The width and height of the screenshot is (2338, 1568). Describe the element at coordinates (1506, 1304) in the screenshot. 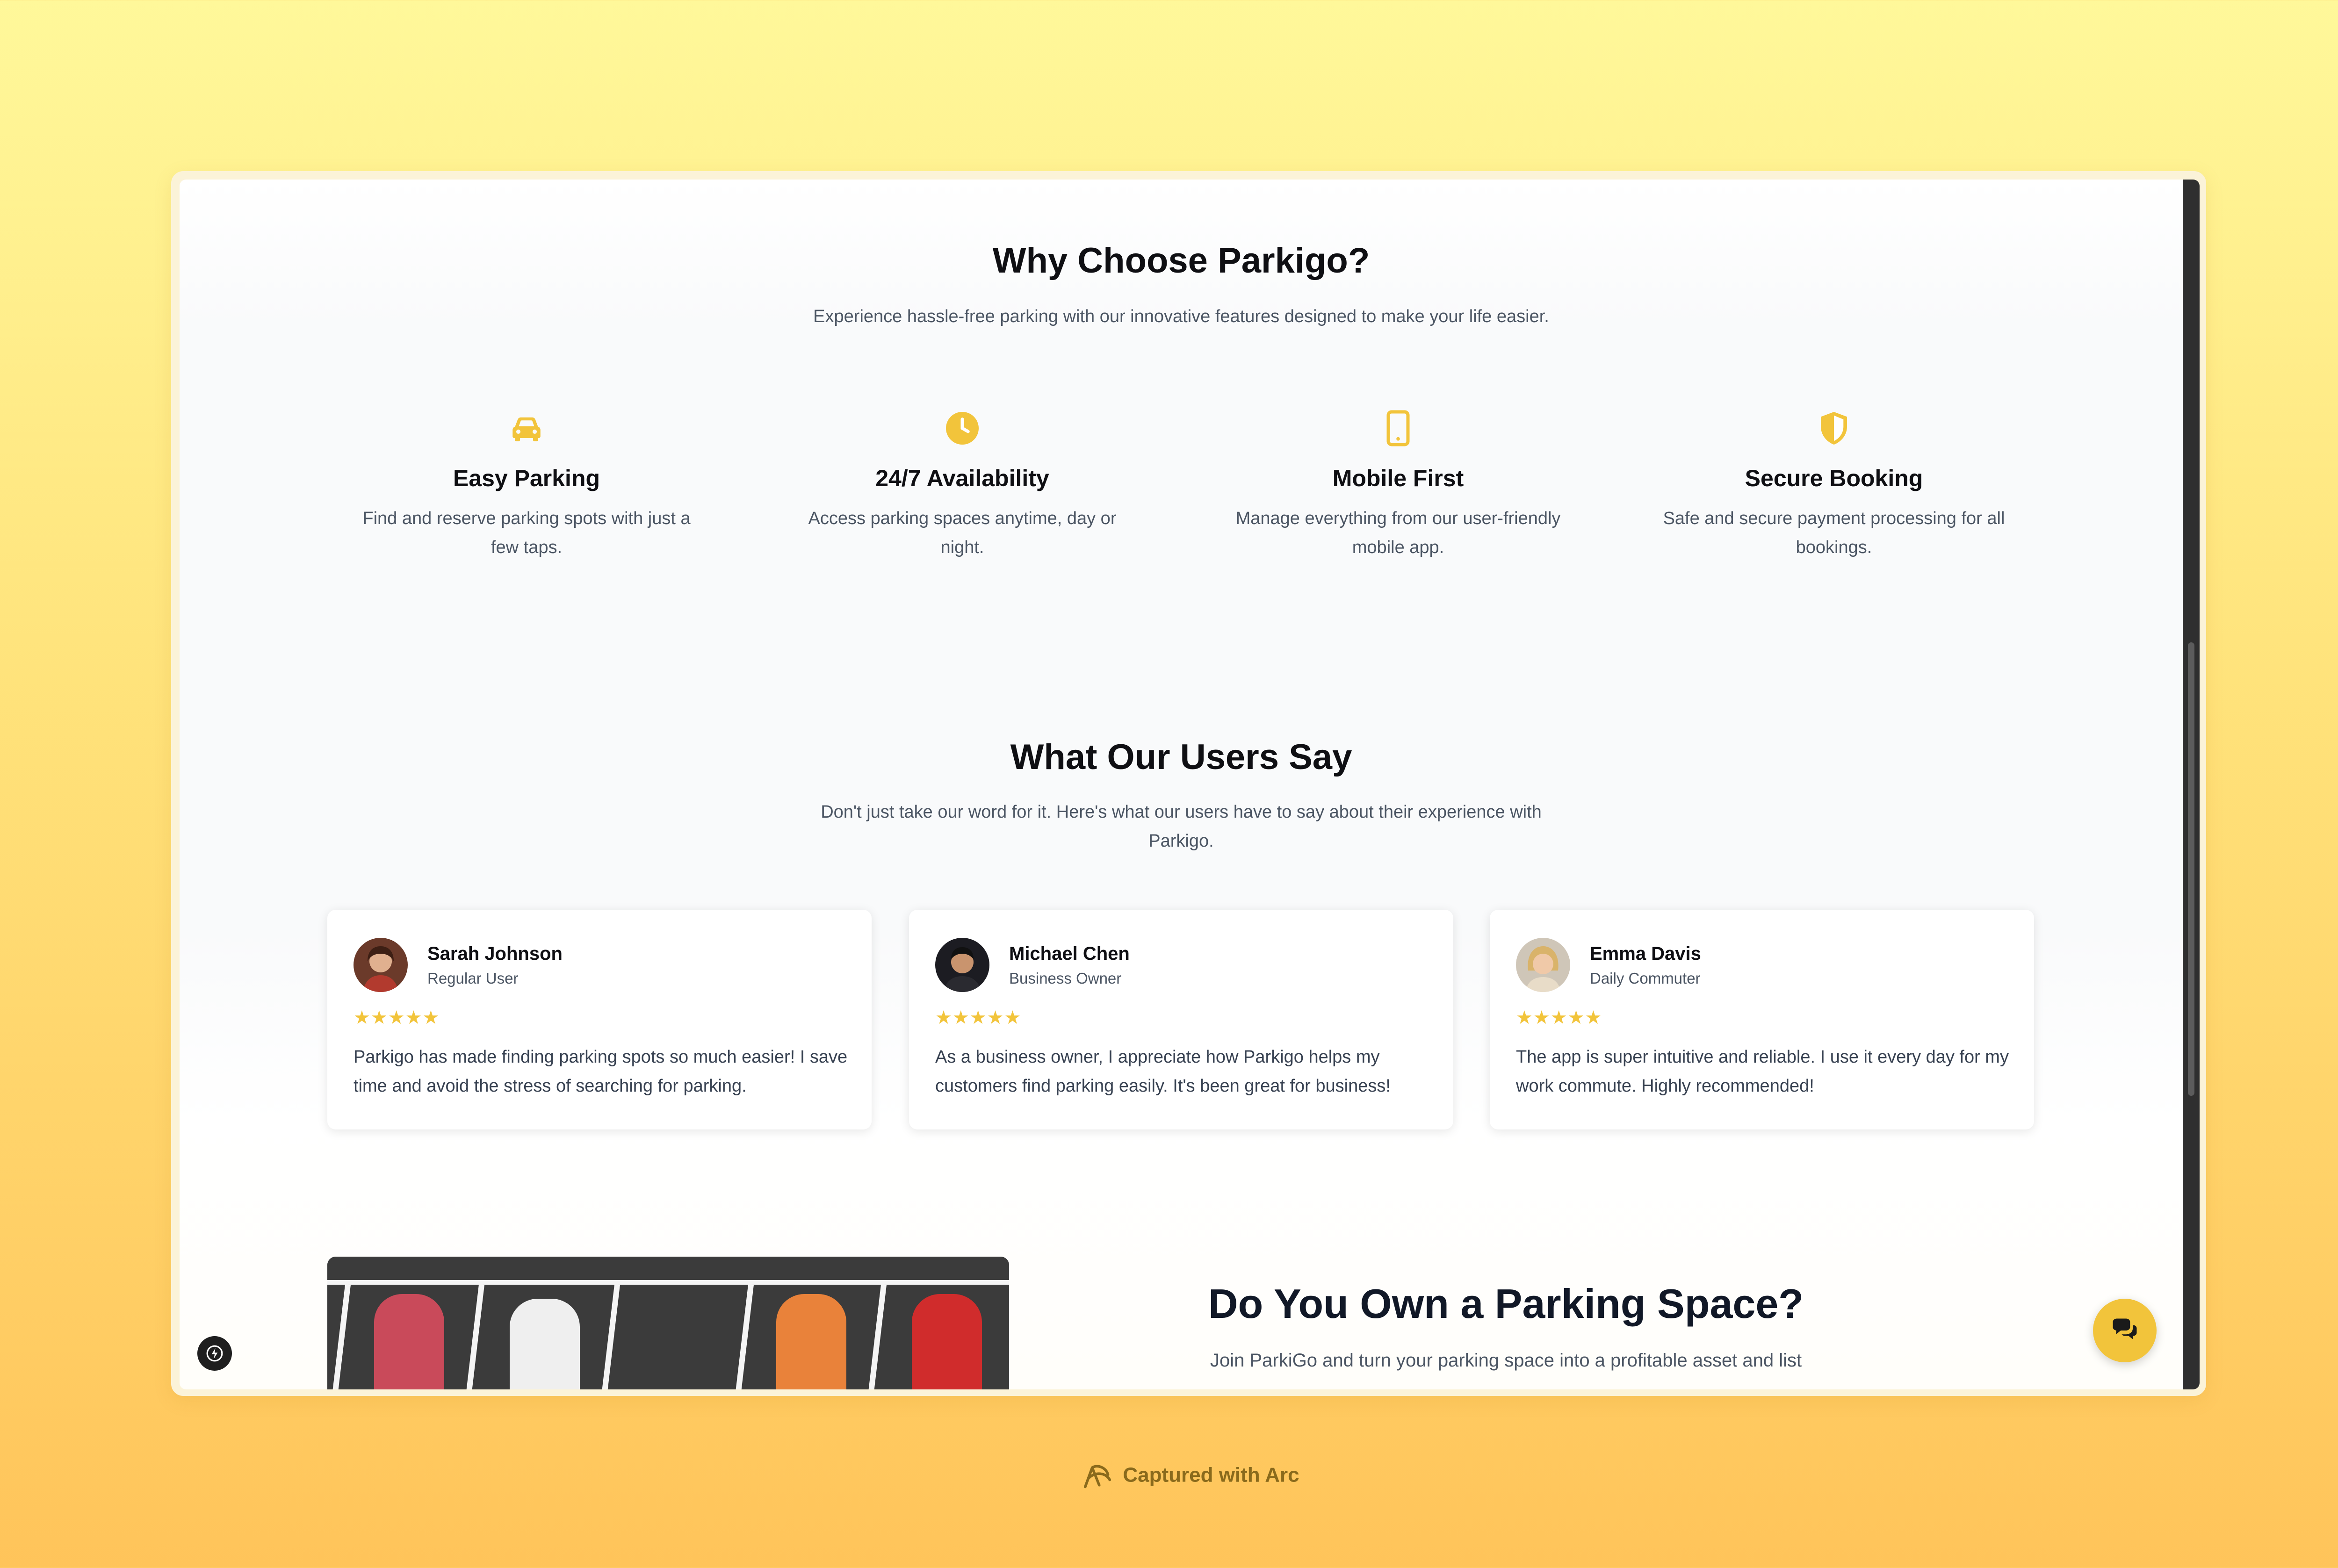

I see `owner-section-title: Do You Own a Parking Space?` at that location.